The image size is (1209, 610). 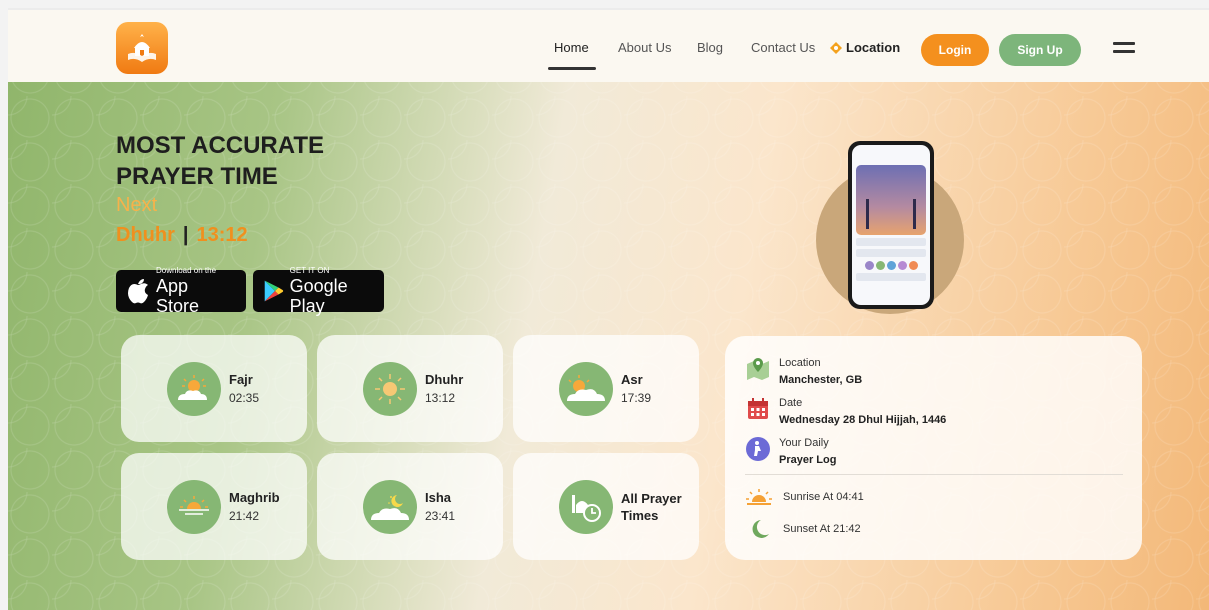 What do you see at coordinates (759, 497) in the screenshot?
I see `sunrise-icon` at bounding box center [759, 497].